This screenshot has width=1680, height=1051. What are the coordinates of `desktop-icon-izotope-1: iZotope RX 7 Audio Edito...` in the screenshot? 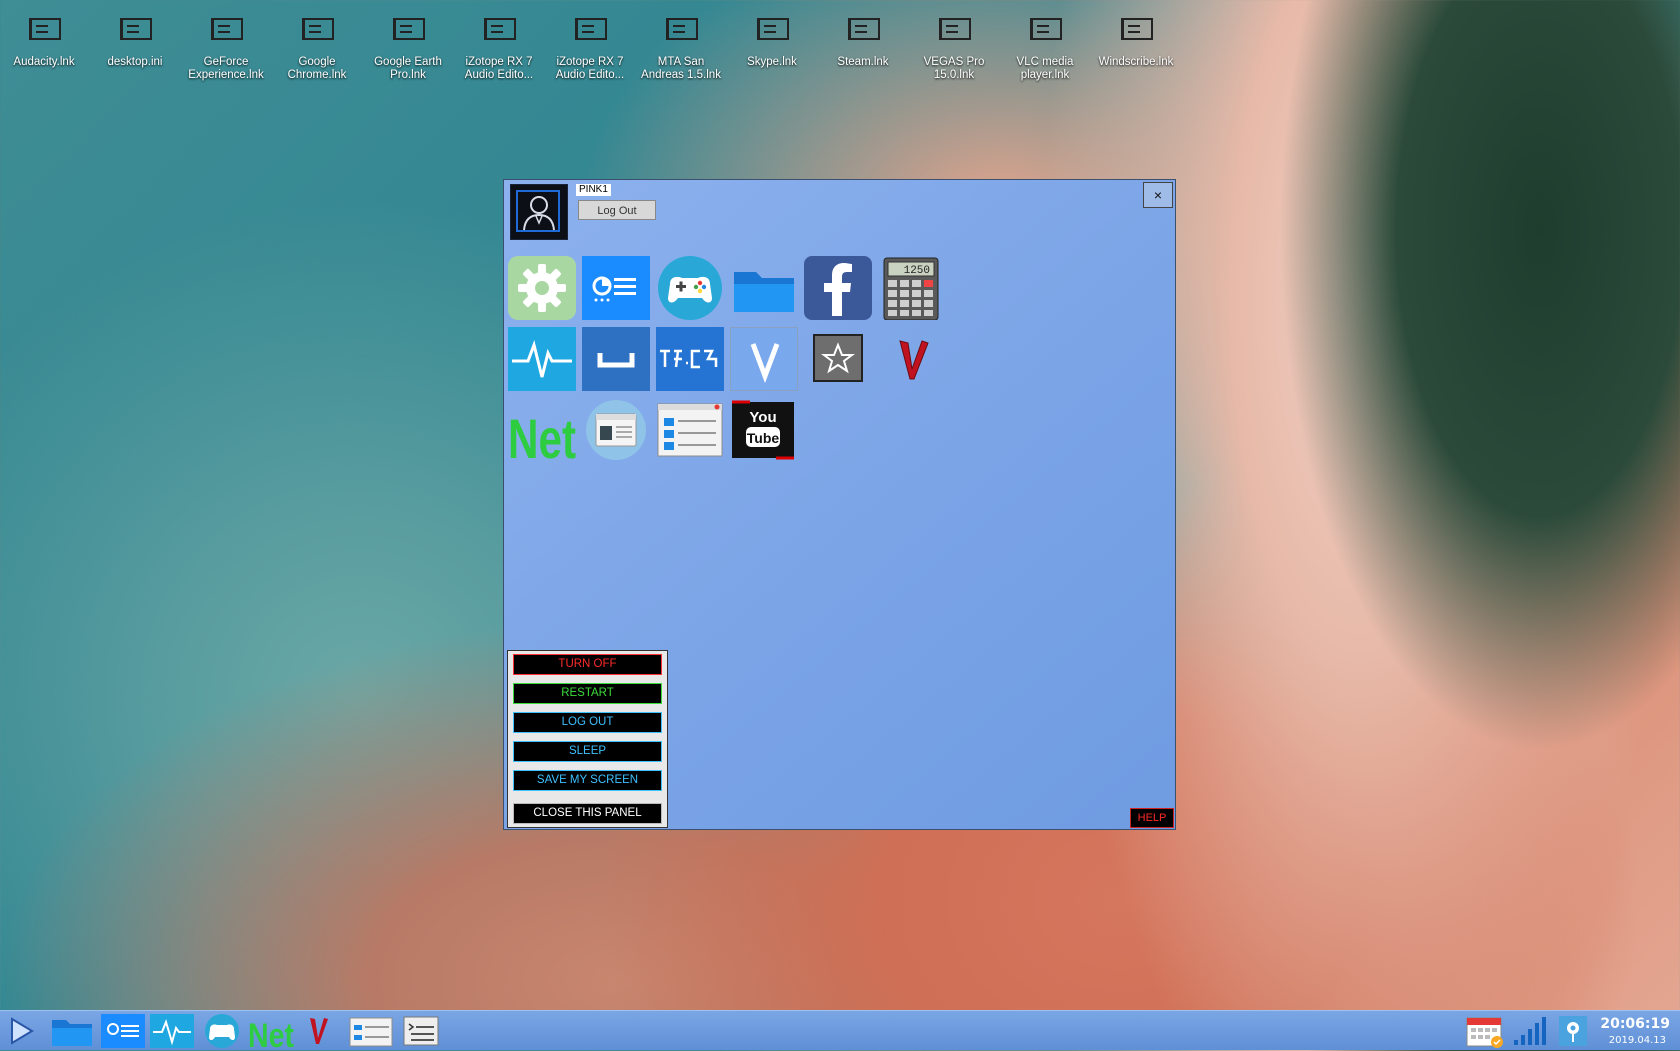 It's located at (499, 45).